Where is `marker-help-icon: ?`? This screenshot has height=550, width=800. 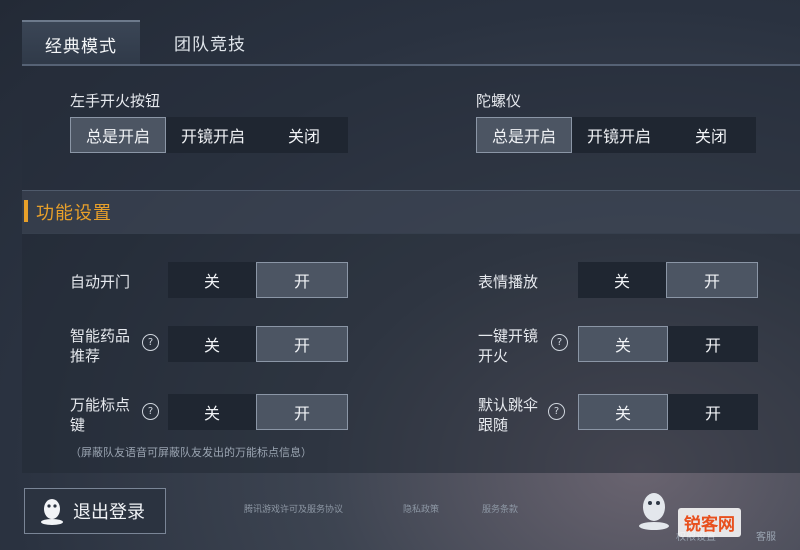 marker-help-icon: ? is located at coordinates (150, 411).